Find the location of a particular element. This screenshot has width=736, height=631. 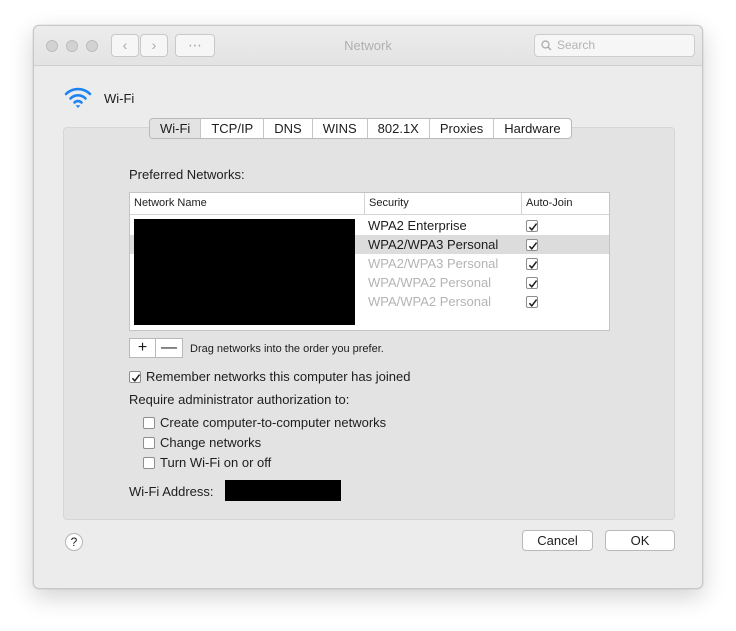

change-networks-option: Change networks is located at coordinates (202, 443).